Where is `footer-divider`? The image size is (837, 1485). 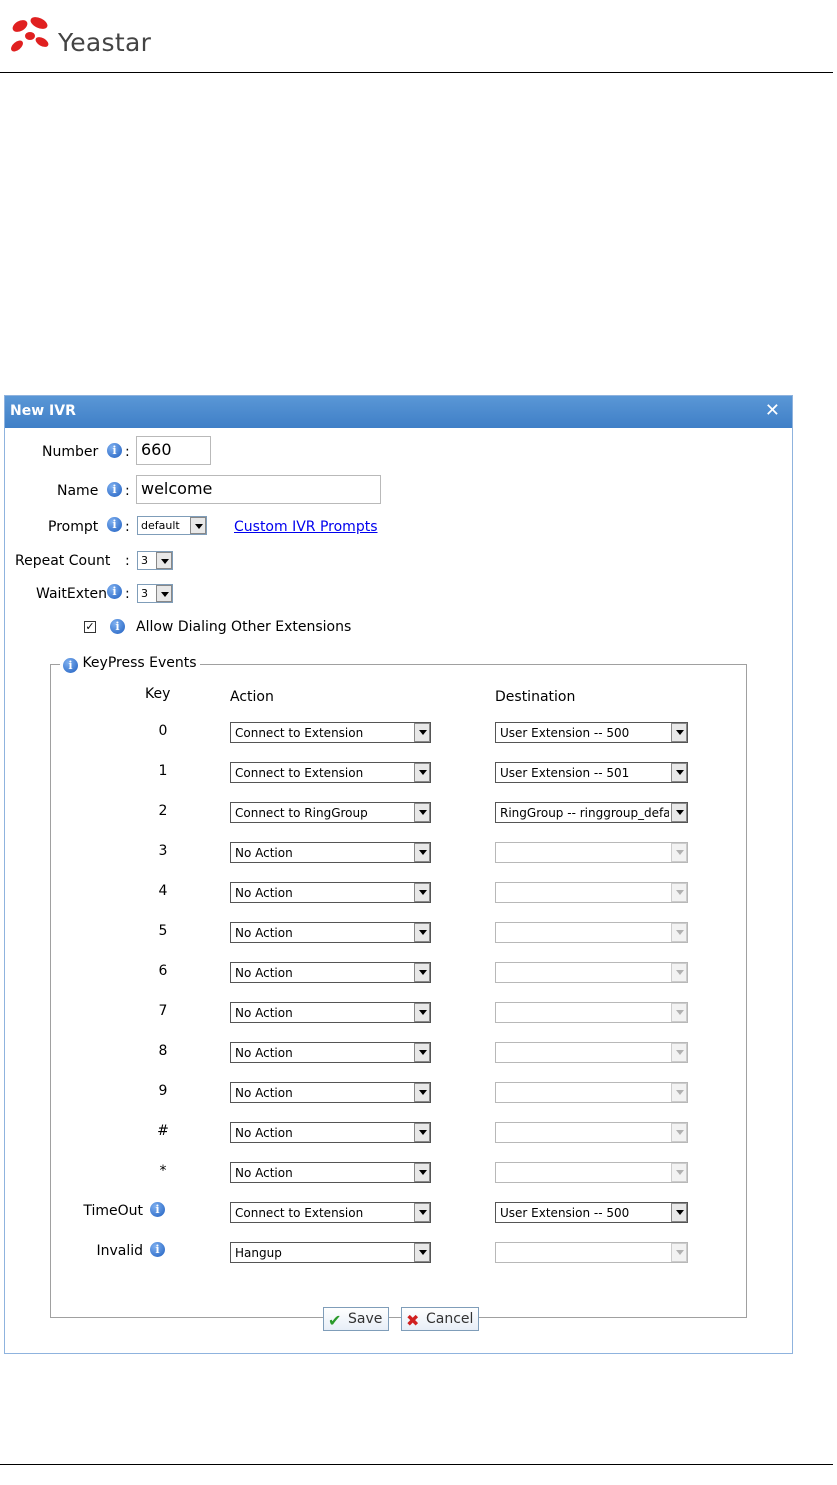
footer-divider is located at coordinates (416, 1464).